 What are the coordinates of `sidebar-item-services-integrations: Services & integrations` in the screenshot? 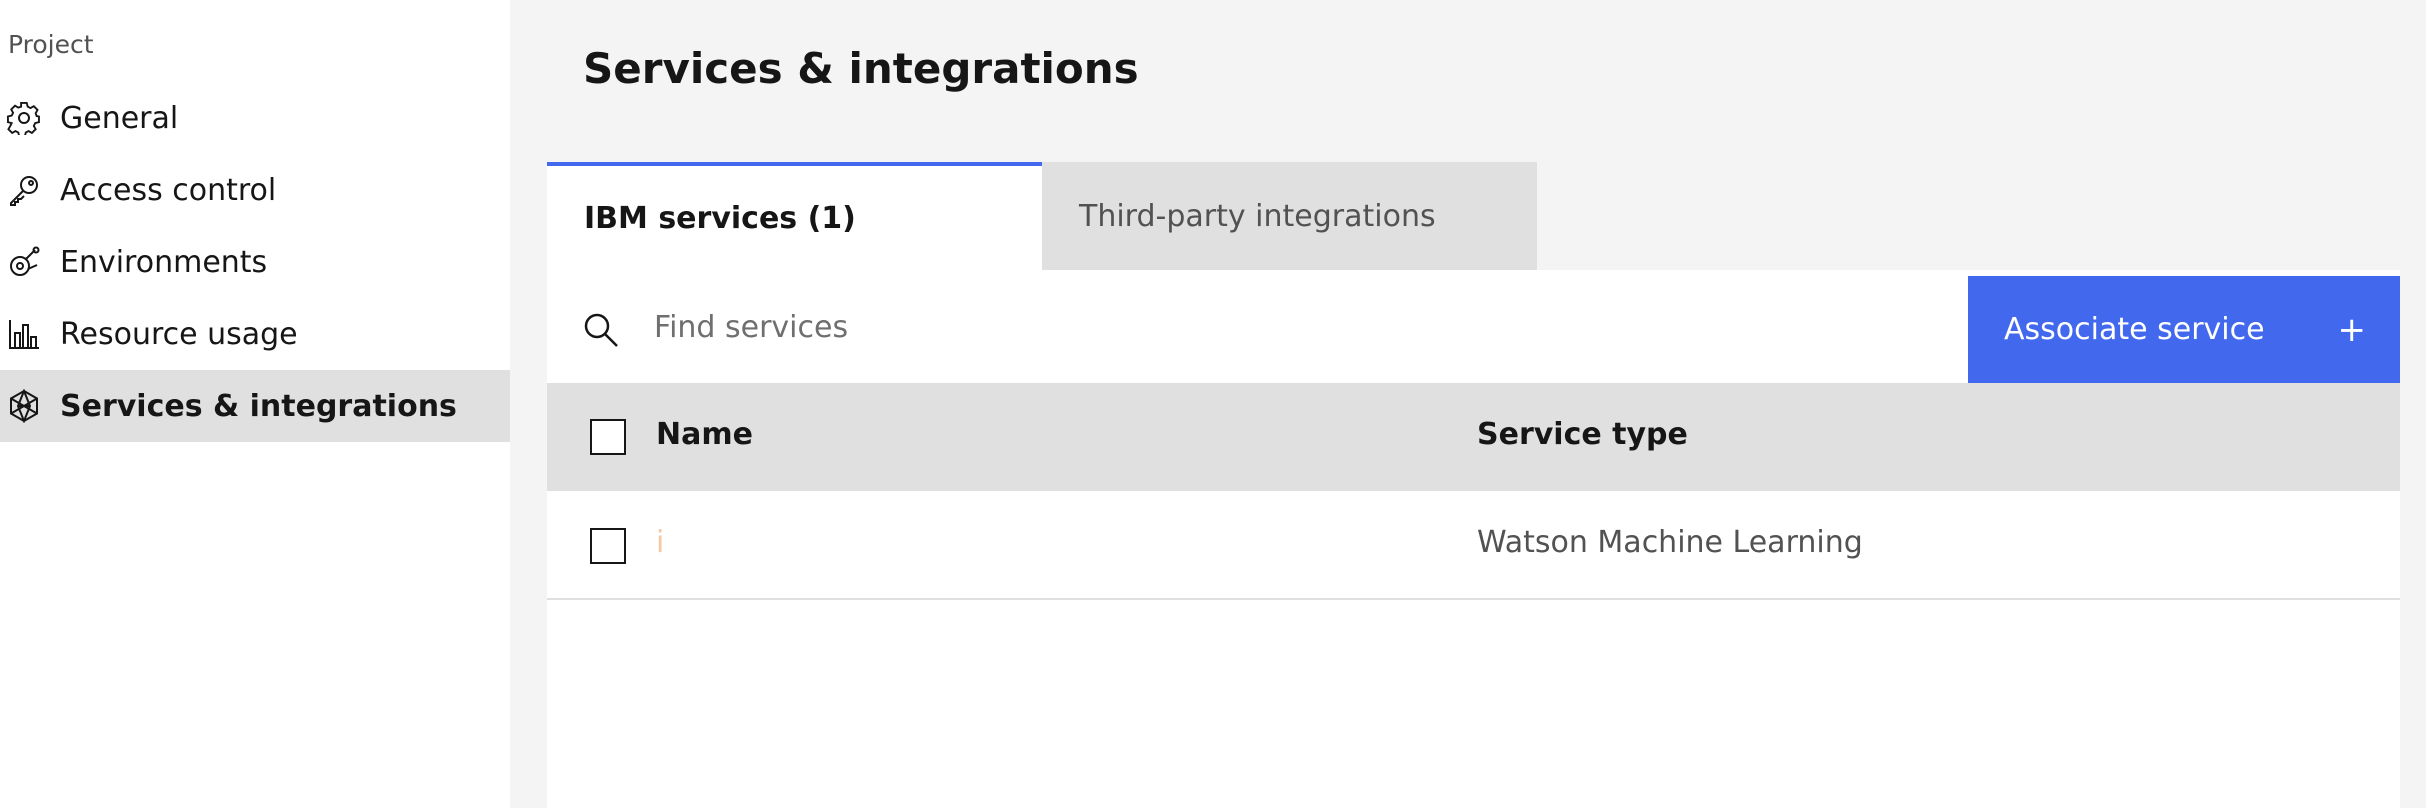 It's located at (255, 406).